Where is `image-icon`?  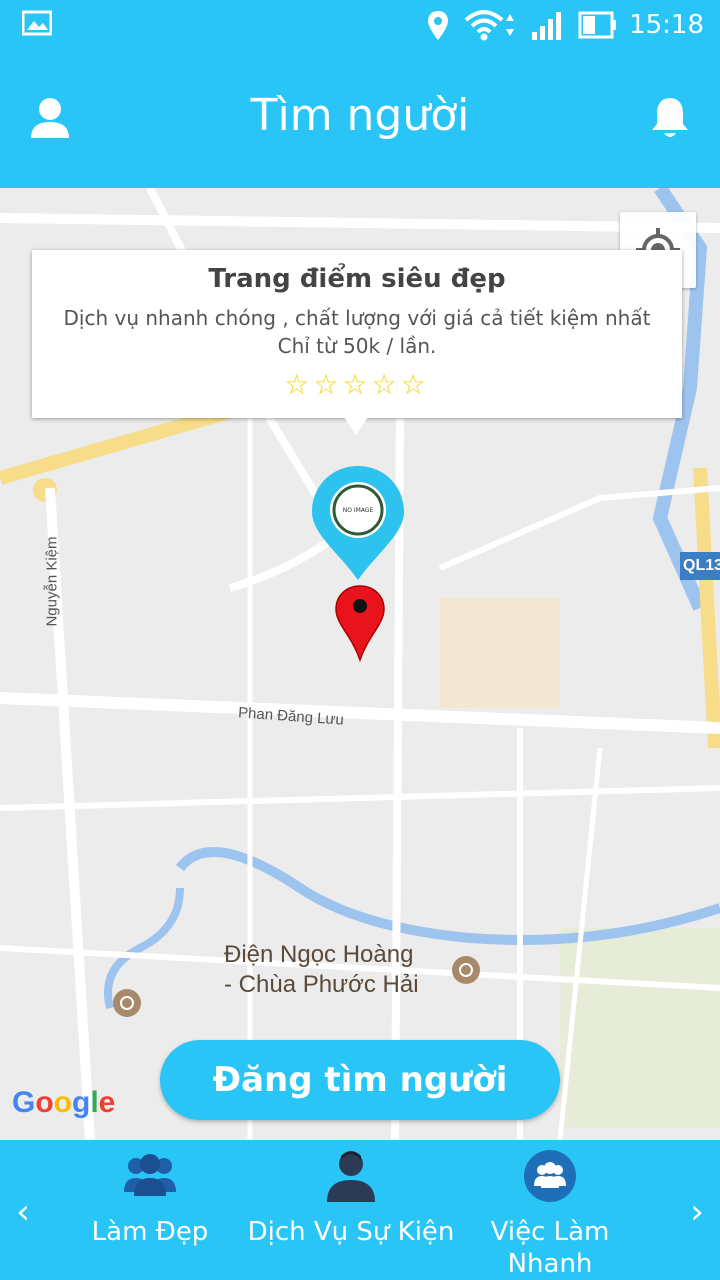 image-icon is located at coordinates (37, 23).